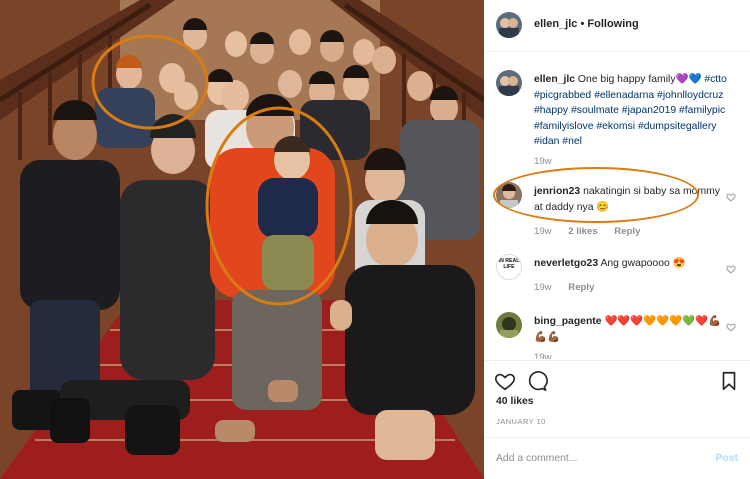 This screenshot has width=750, height=479. Describe the element at coordinates (603, 207) in the screenshot. I see `comment-emoji: 😊` at that location.